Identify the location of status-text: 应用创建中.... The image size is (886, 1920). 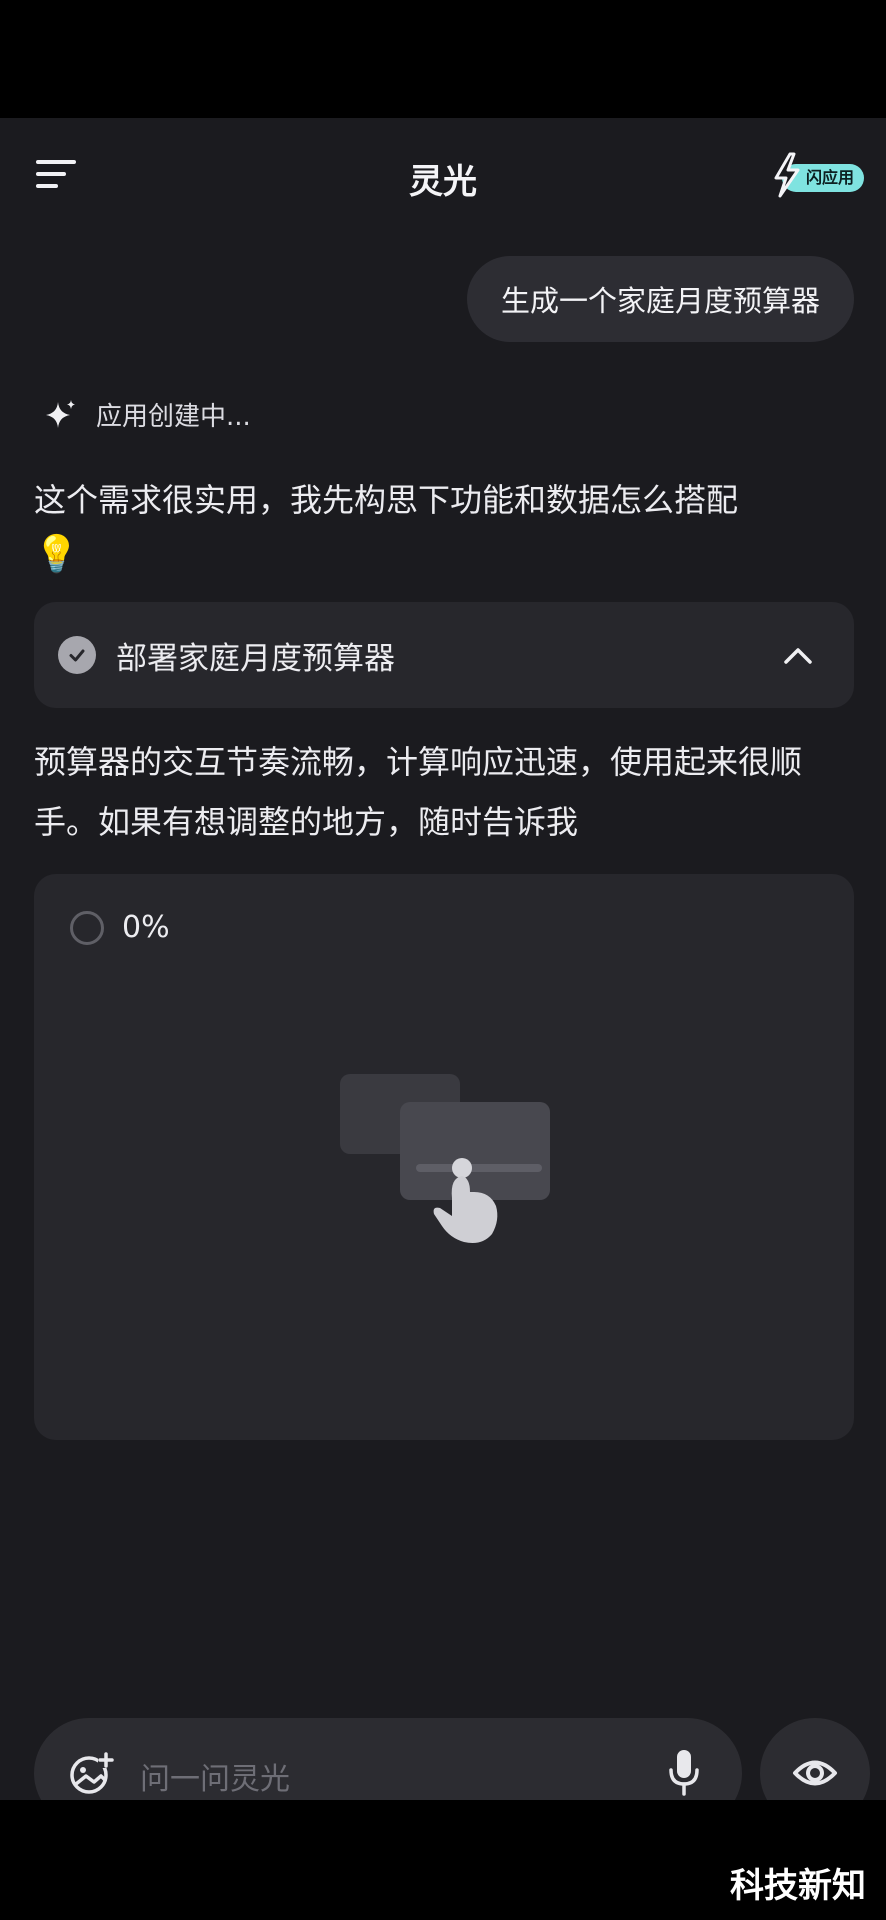
(173, 417).